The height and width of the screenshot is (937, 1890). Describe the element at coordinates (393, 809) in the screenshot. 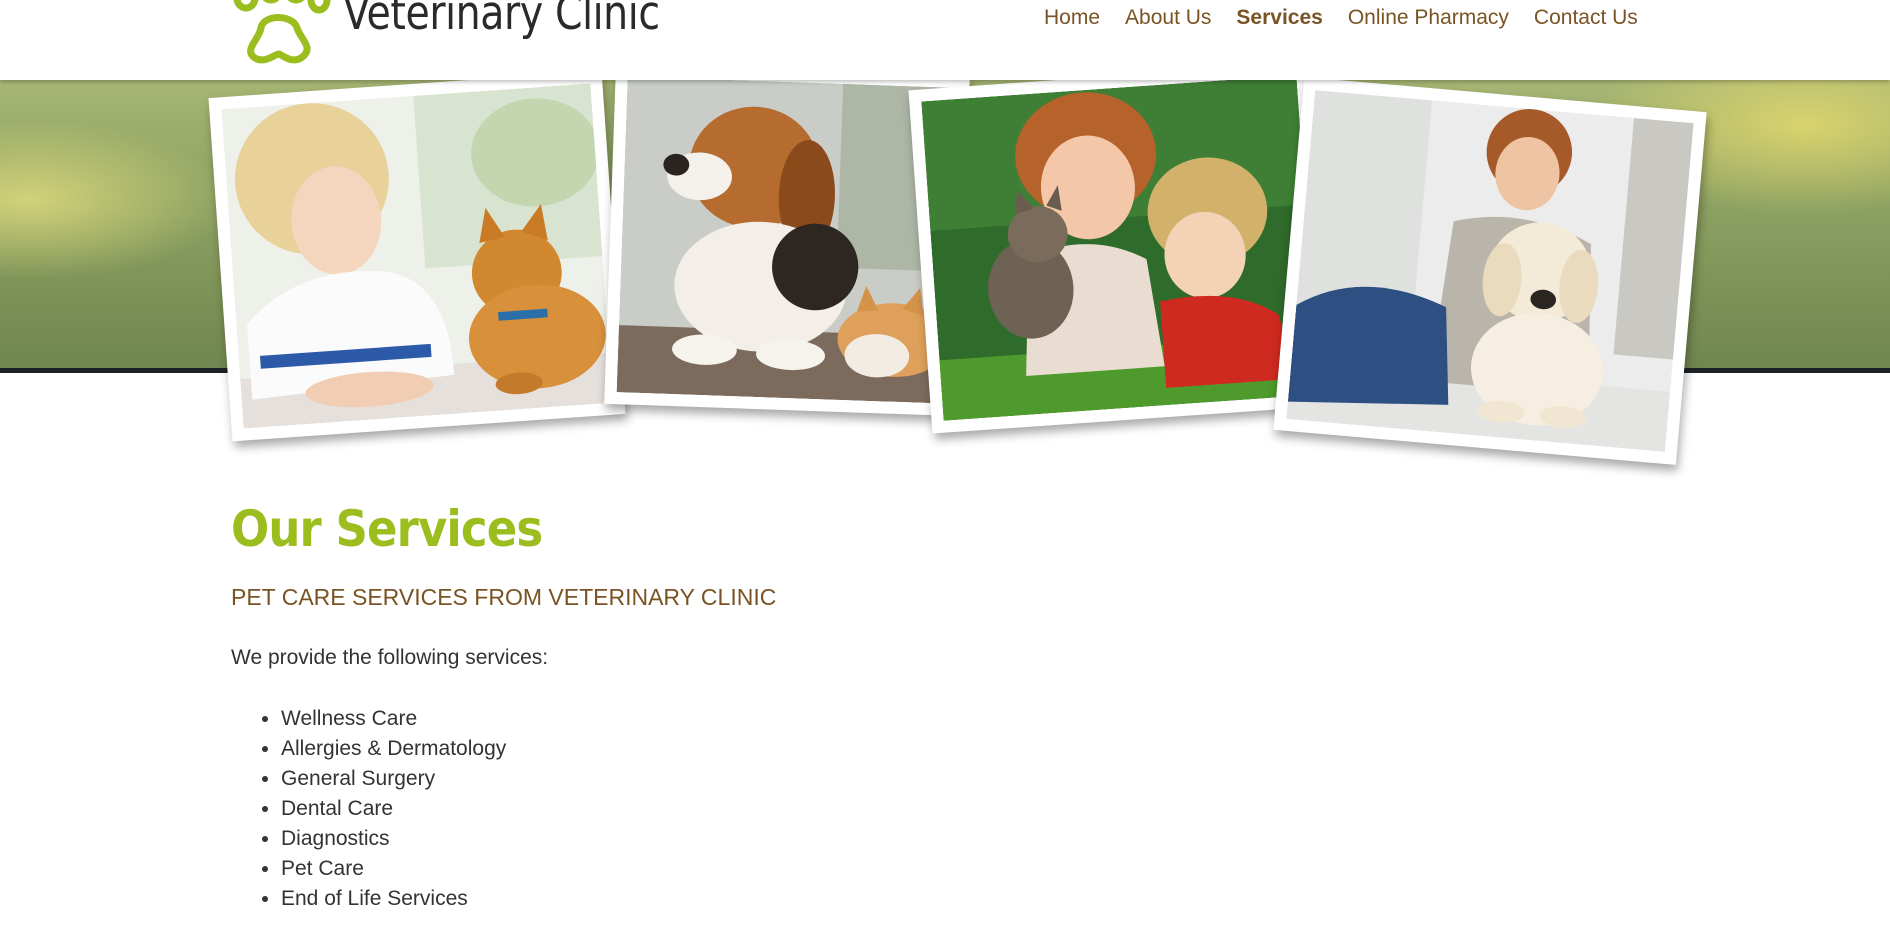

I see `list-item: Dental Care` at that location.